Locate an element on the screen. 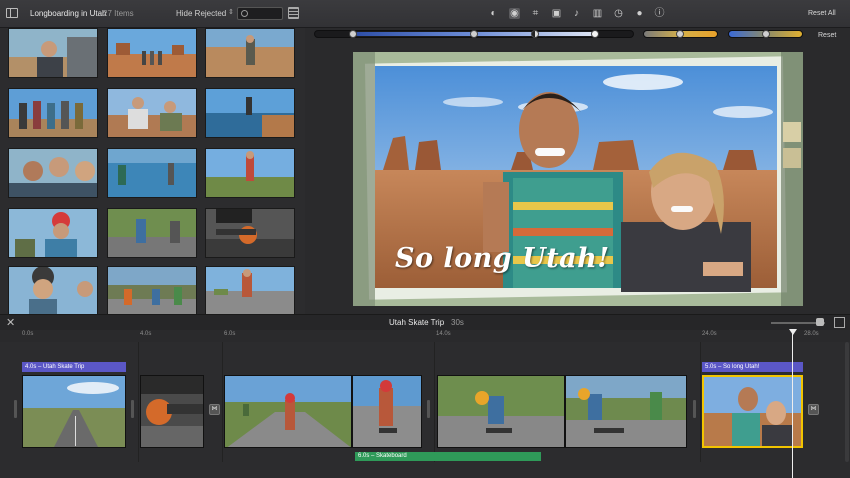  timeline-settings-icon is located at coordinates (839, 322).